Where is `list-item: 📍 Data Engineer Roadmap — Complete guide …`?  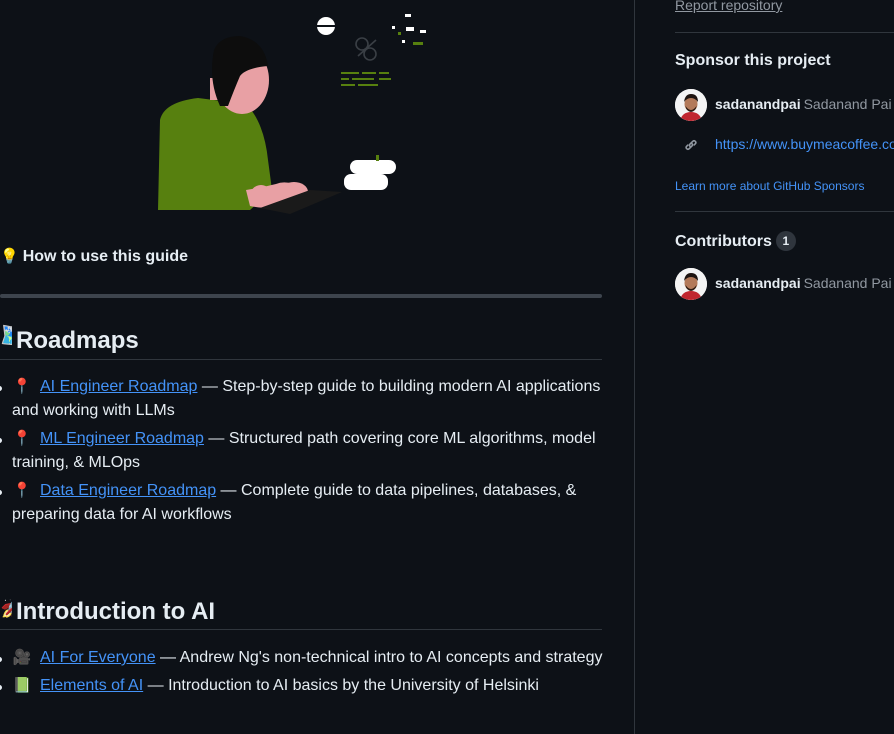
list-item: 📍 Data Engineer Roadmap — Complete guide … is located at coordinates (302, 503).